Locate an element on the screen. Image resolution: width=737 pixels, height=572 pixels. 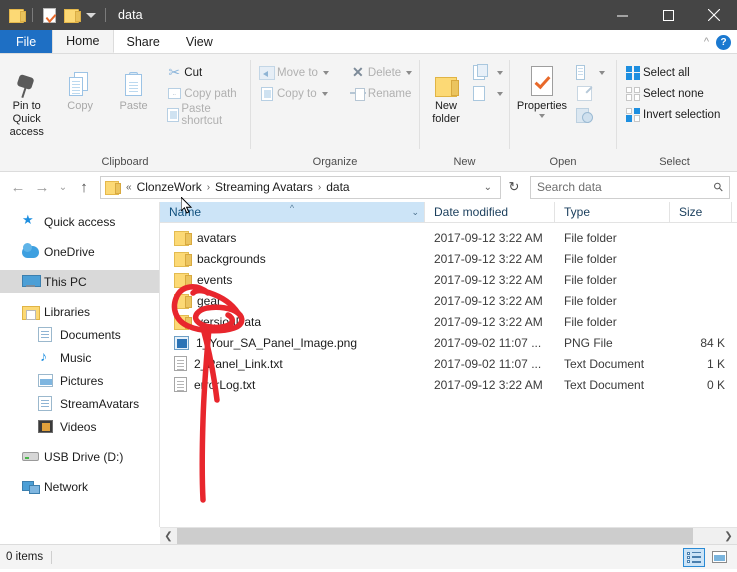
refresh-icon: ↻ is located at coordinates (514, 187).